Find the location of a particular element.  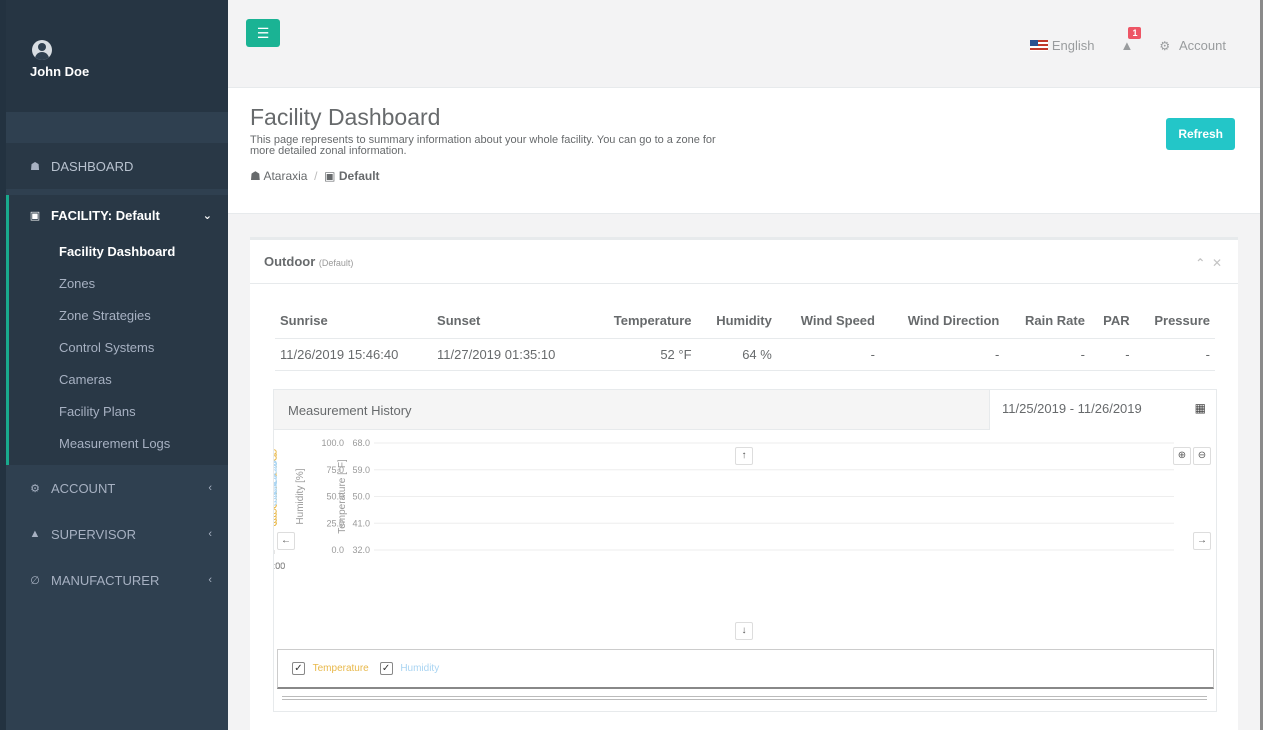

submenu-facility-plans: Facility Plans is located at coordinates (118, 411).